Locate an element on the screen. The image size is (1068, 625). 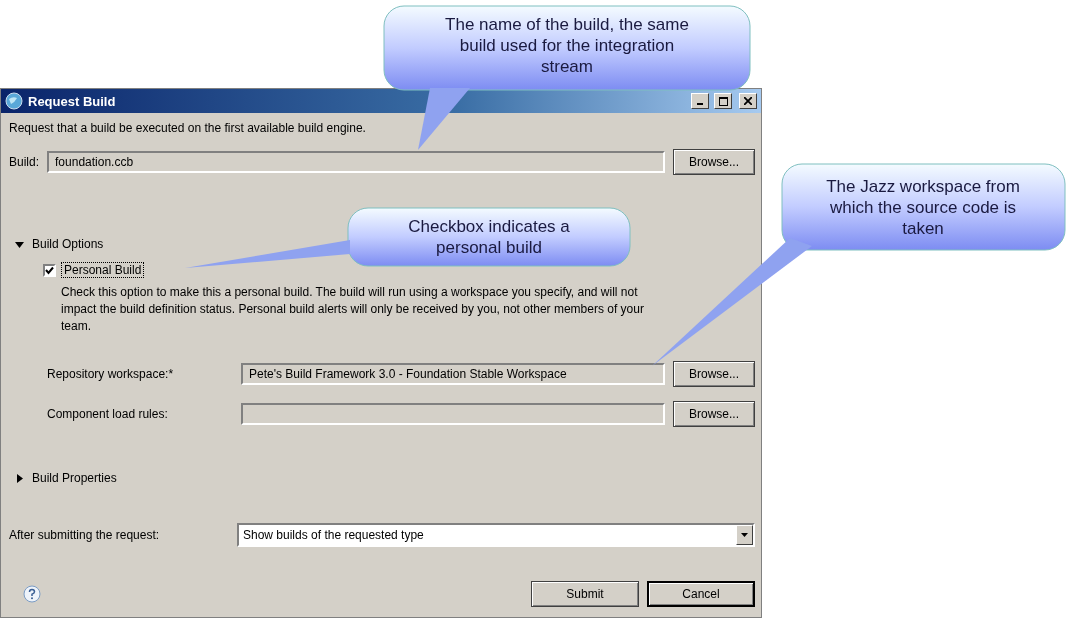
globe-icon is located at coordinates (14, 101).